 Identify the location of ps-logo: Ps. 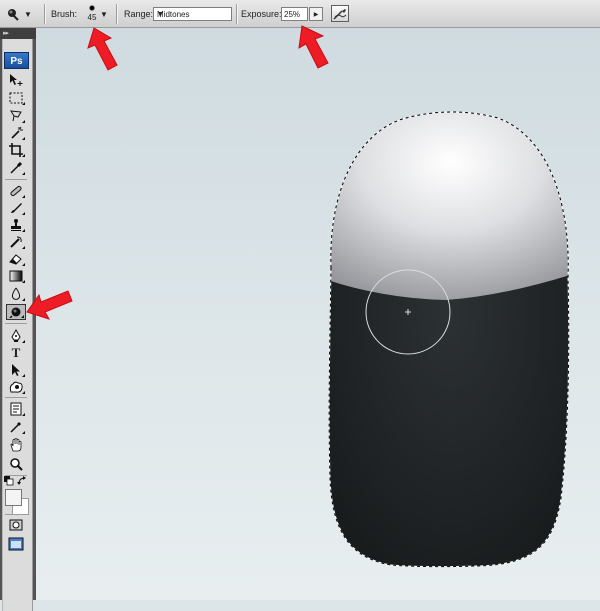
(16, 60).